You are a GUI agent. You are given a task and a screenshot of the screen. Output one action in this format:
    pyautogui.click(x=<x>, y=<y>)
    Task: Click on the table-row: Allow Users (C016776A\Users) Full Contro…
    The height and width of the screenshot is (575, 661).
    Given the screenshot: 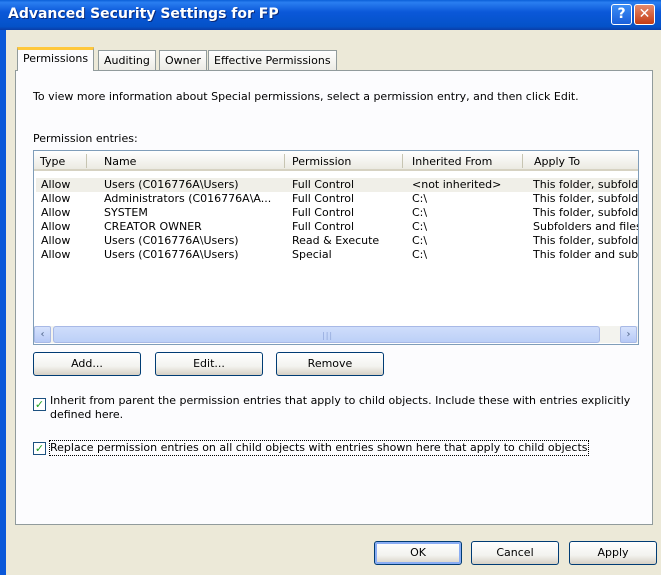 What is the action you would take?
    pyautogui.click(x=337, y=185)
    